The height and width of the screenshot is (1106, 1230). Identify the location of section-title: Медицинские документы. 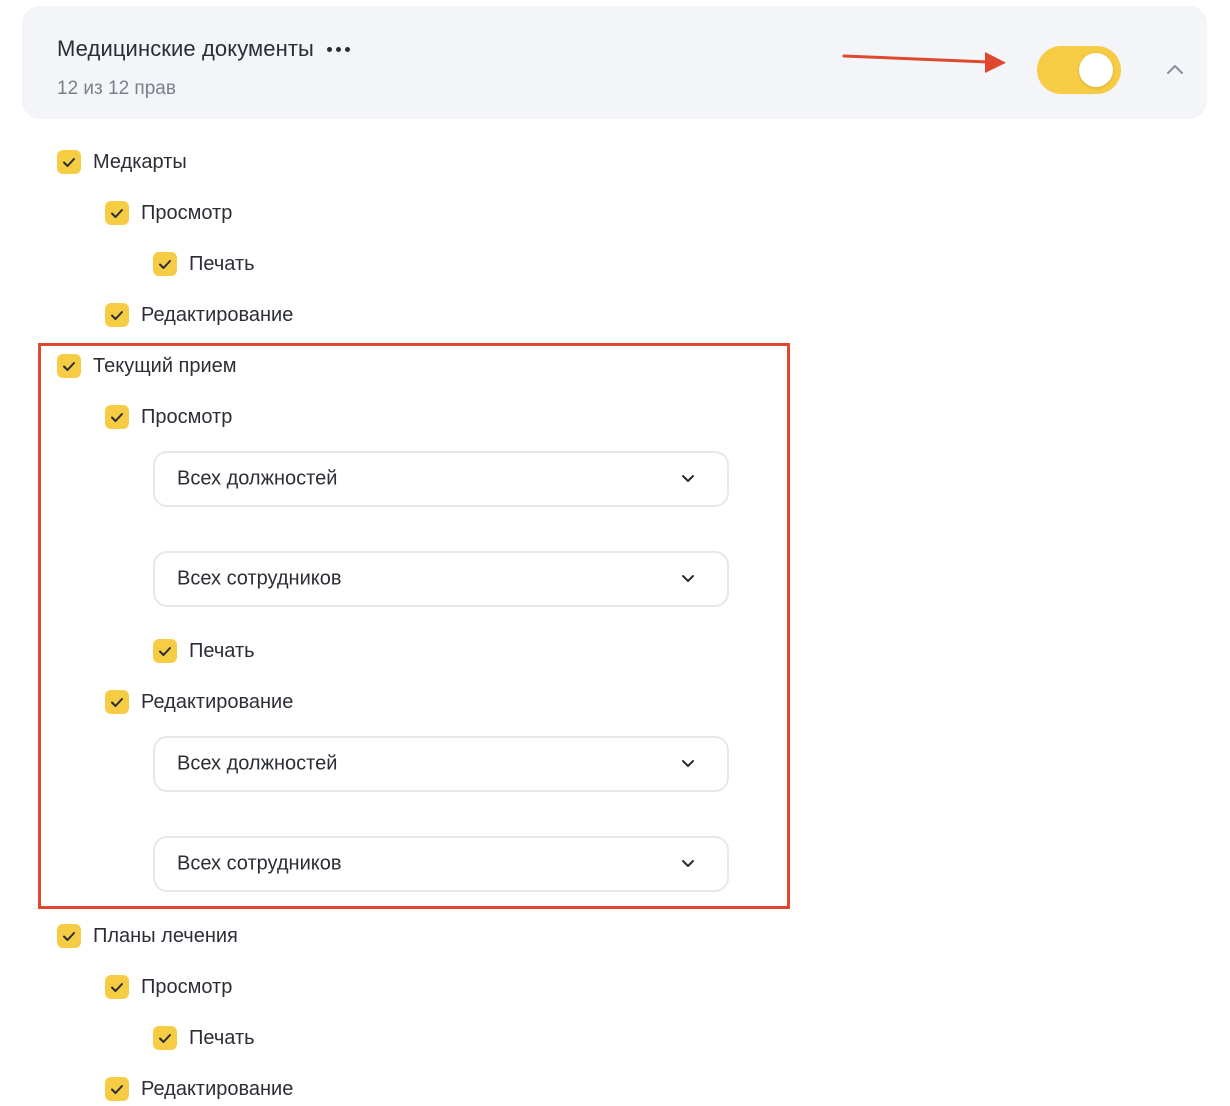
(185, 48).